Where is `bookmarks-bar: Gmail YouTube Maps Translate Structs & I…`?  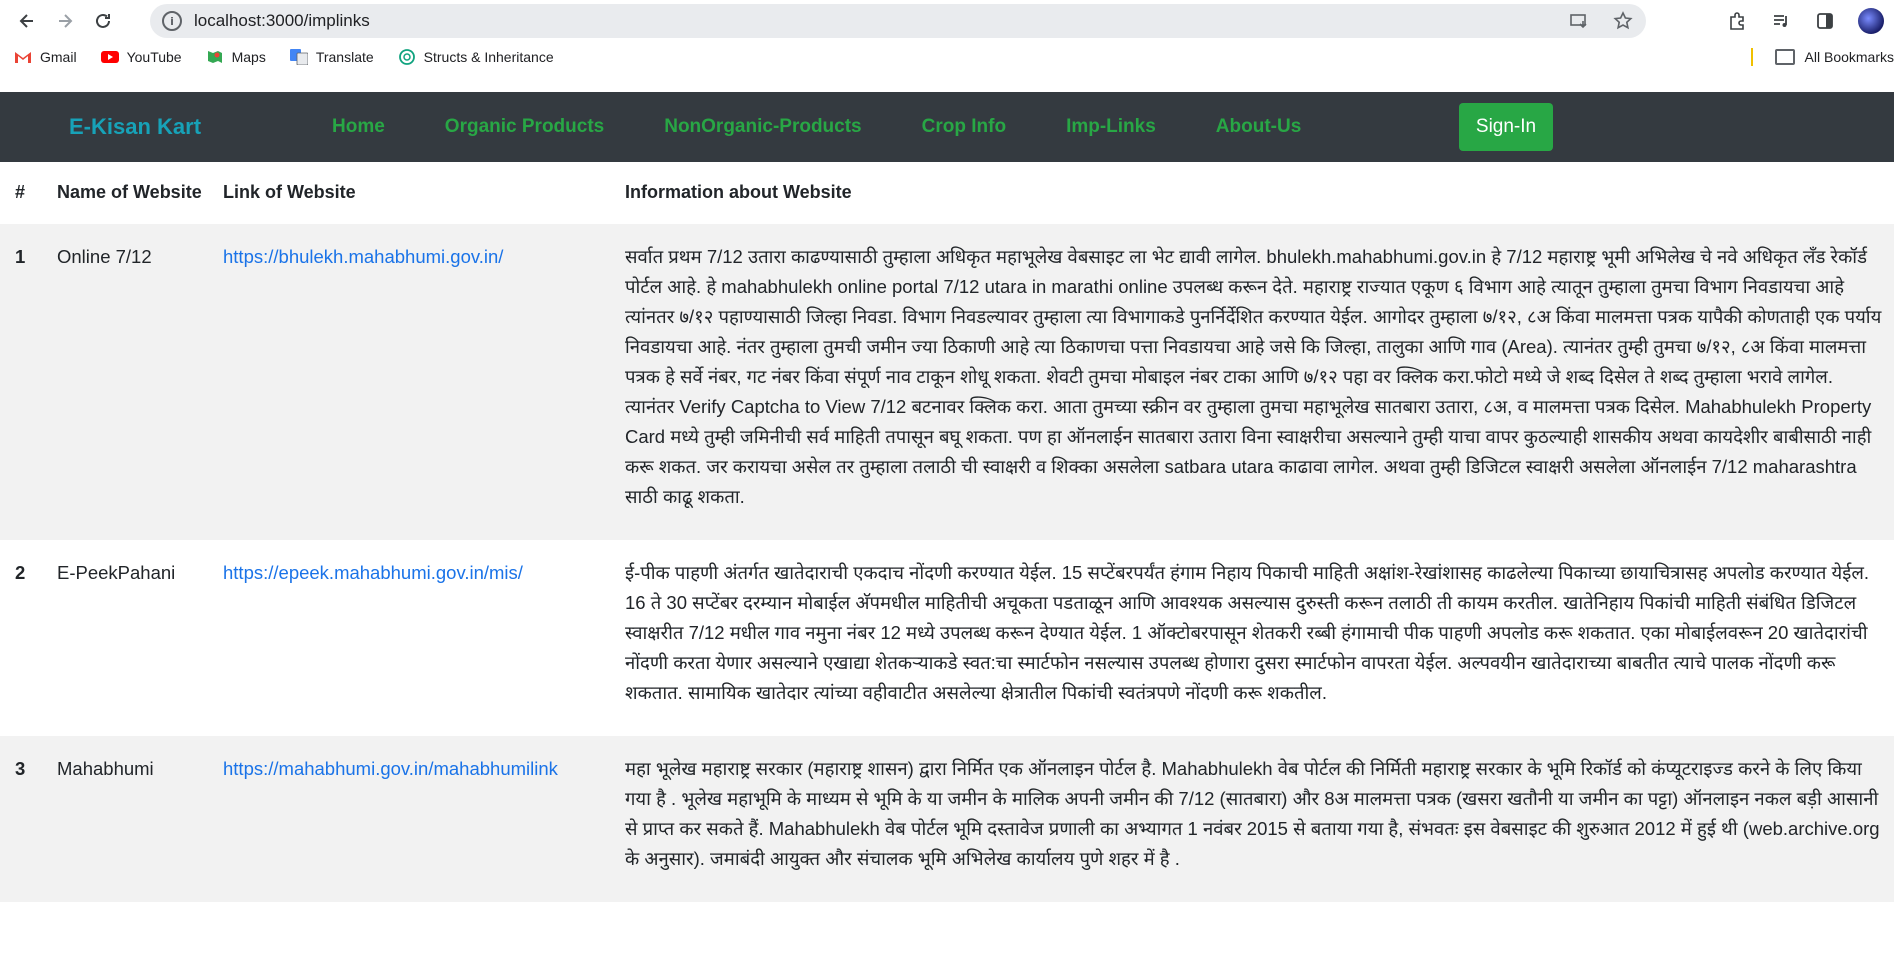 bookmarks-bar: Gmail YouTube Maps Translate Structs & I… is located at coordinates (947, 57).